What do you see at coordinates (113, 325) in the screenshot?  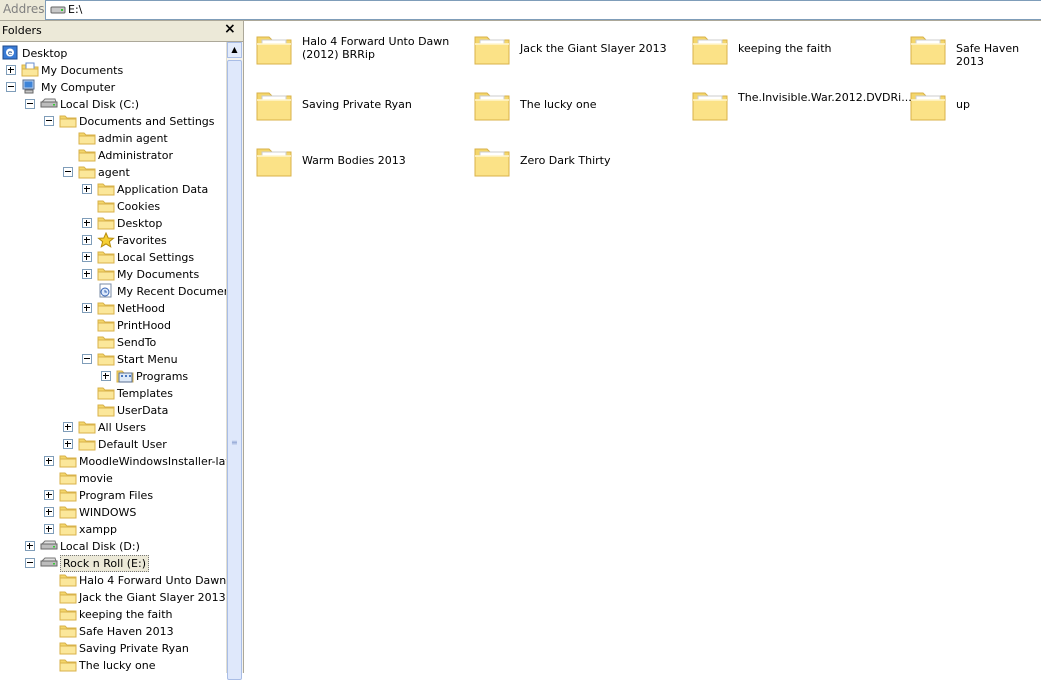 I see `tree-node: PrintHood` at bounding box center [113, 325].